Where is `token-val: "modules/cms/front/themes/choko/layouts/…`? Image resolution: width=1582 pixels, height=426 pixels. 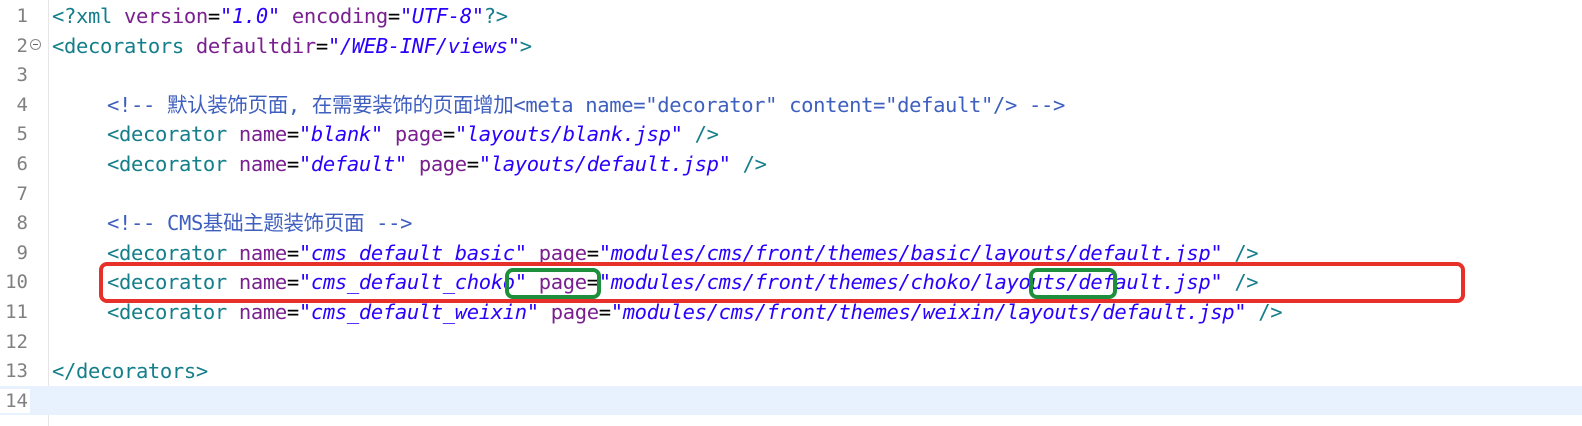 token-val: "modules/cms/front/themes/choko/layouts/… is located at coordinates (910, 282).